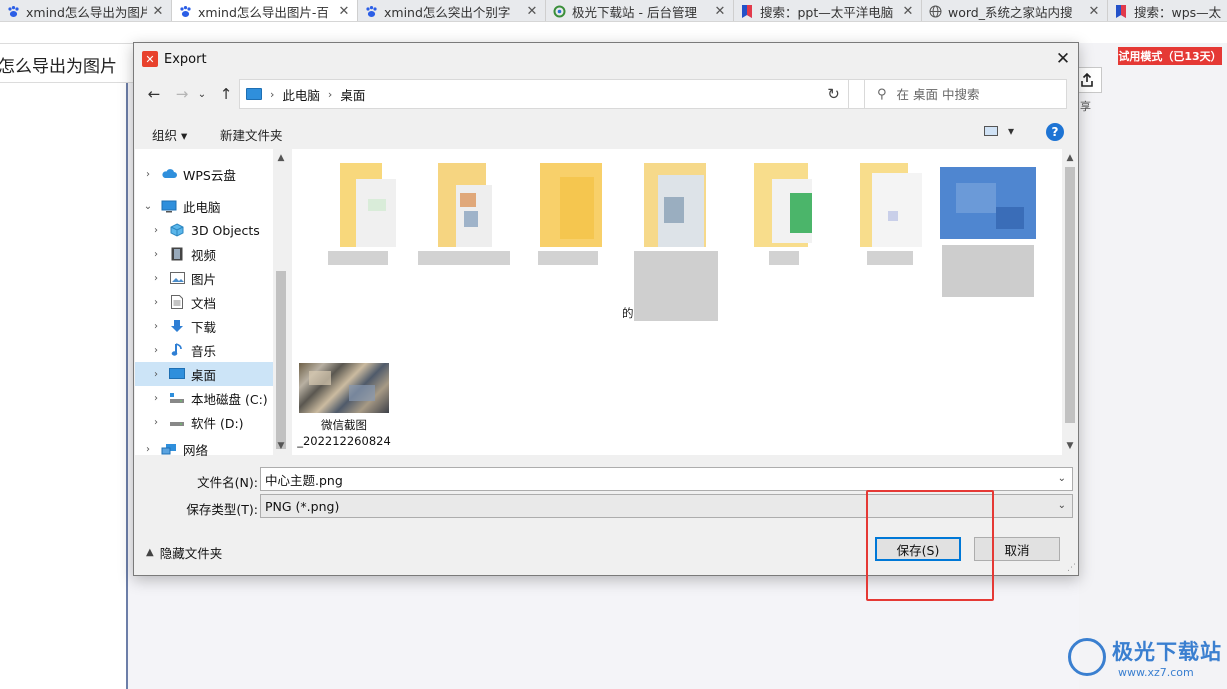  I want to click on nav-scrollbar: ▲ ▼, so click(281, 302).